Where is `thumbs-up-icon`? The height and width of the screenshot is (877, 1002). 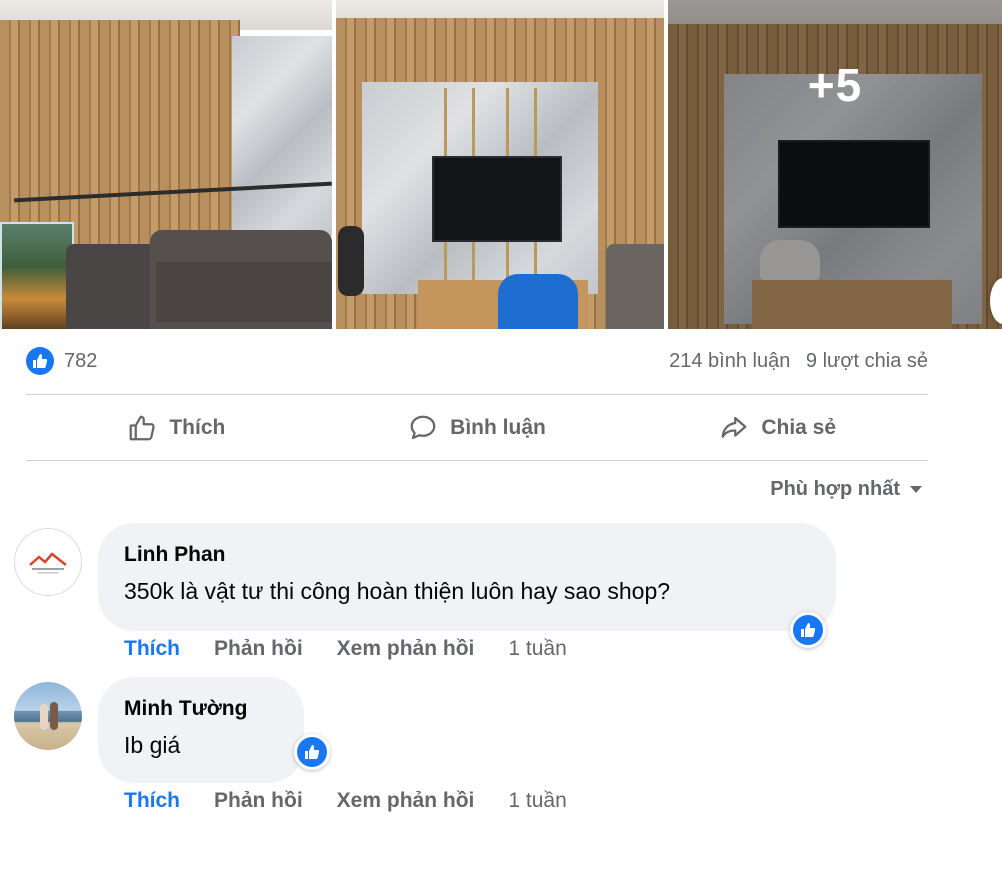
thumbs-up-icon is located at coordinates (142, 428).